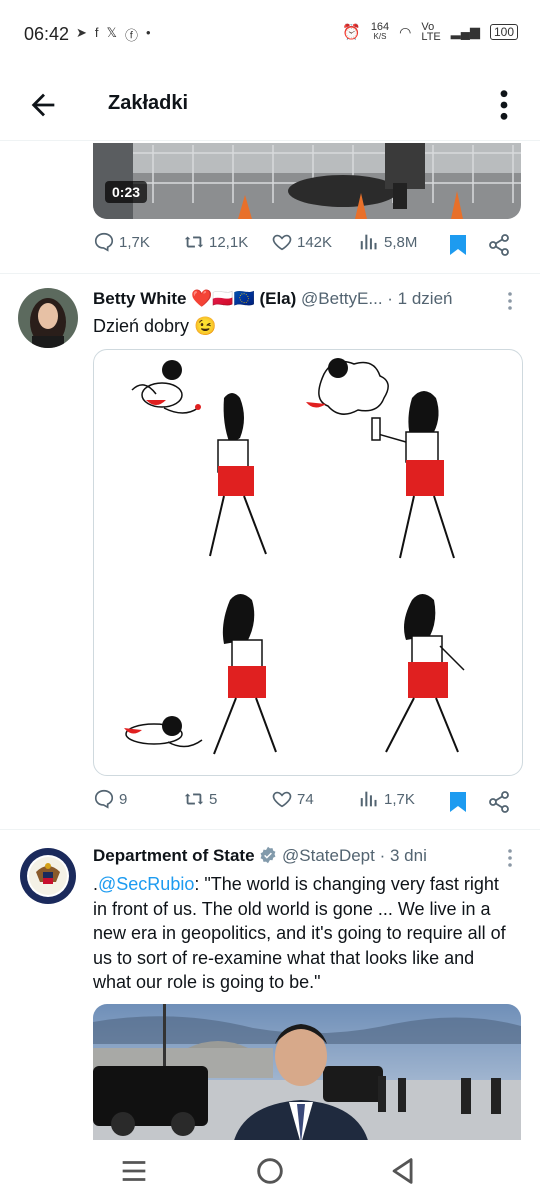 This screenshot has height=1200, width=540. Describe the element at coordinates (155, 326) in the screenshot. I see `tweet-text: Dzień dobry 😉` at that location.